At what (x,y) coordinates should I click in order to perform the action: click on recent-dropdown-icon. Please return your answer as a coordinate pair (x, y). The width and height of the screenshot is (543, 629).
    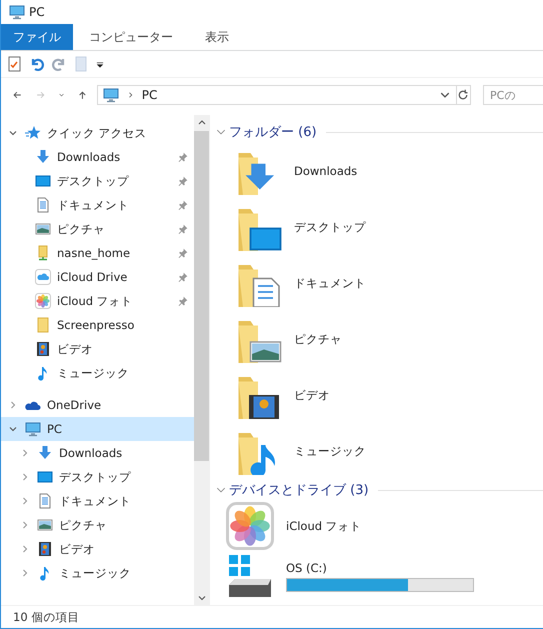
    Looking at the image, I should click on (61, 95).